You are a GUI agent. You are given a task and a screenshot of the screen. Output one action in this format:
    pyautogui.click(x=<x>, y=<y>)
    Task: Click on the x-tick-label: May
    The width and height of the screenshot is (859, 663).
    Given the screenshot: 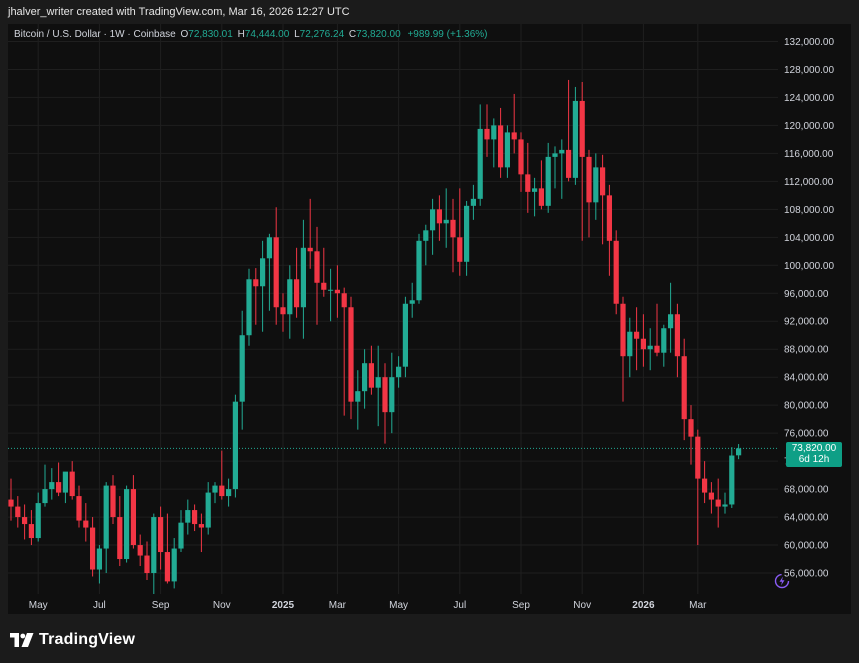 What is the action you would take?
    pyautogui.click(x=38, y=605)
    